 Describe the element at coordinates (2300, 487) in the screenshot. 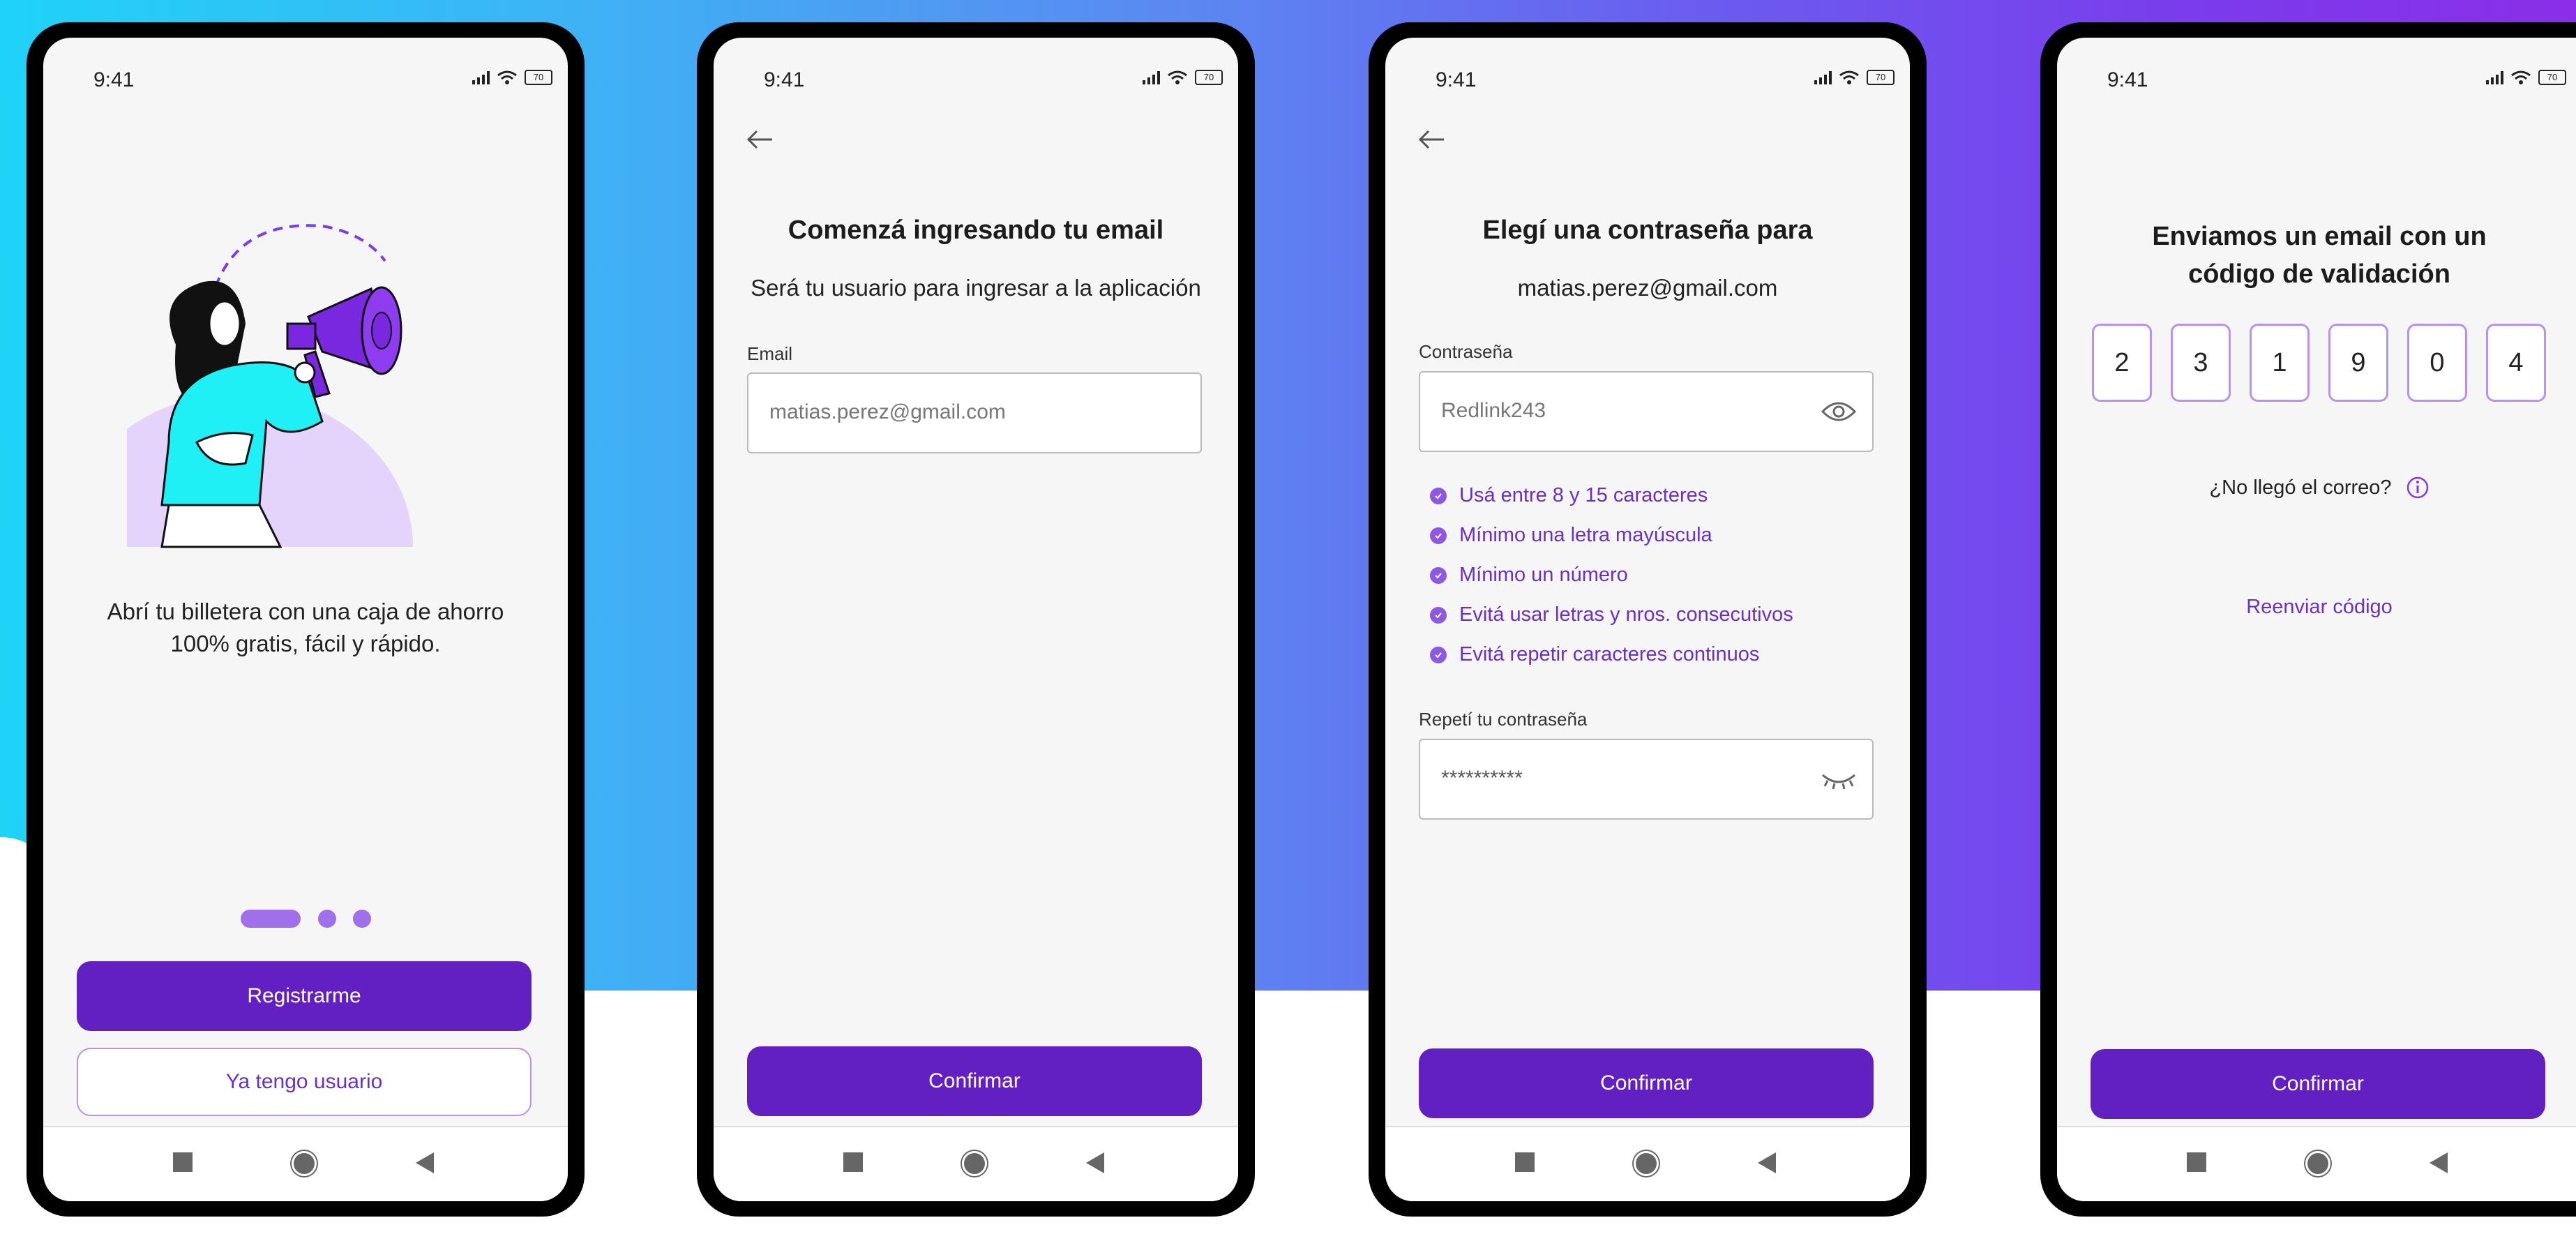

I see `not-received-text: ¿No llegó el correo?` at that location.